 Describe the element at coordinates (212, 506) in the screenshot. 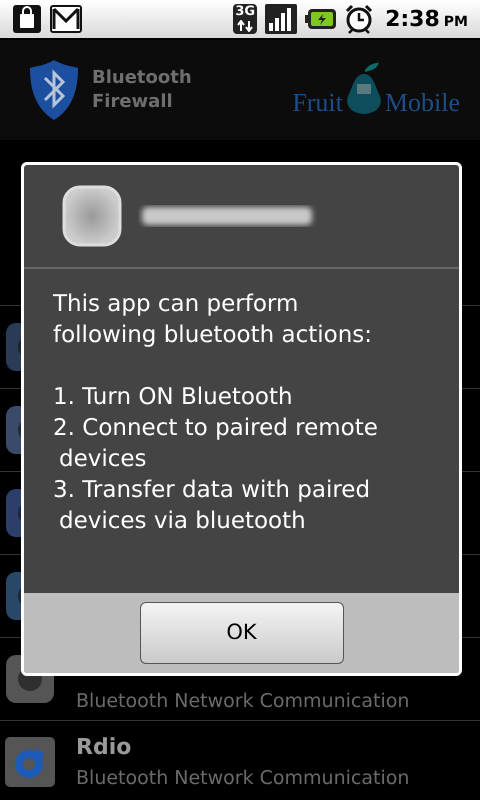

I see `action-item: 3. Transfer data with paired devices via bluetooth` at that location.